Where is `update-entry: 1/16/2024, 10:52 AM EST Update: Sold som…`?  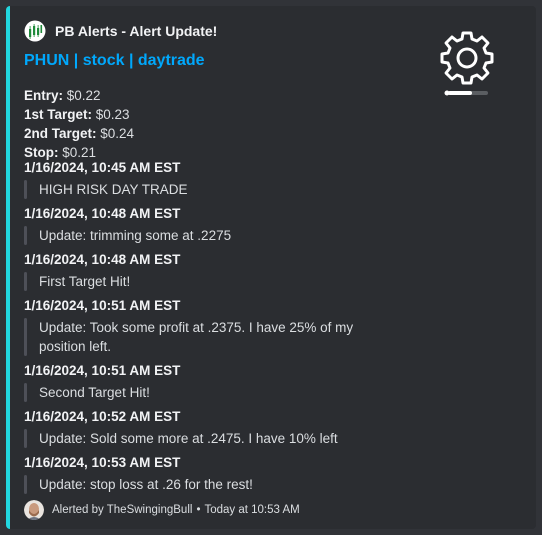 update-entry: 1/16/2024, 10:52 AM EST Update: Sold som… is located at coordinates (214, 427).